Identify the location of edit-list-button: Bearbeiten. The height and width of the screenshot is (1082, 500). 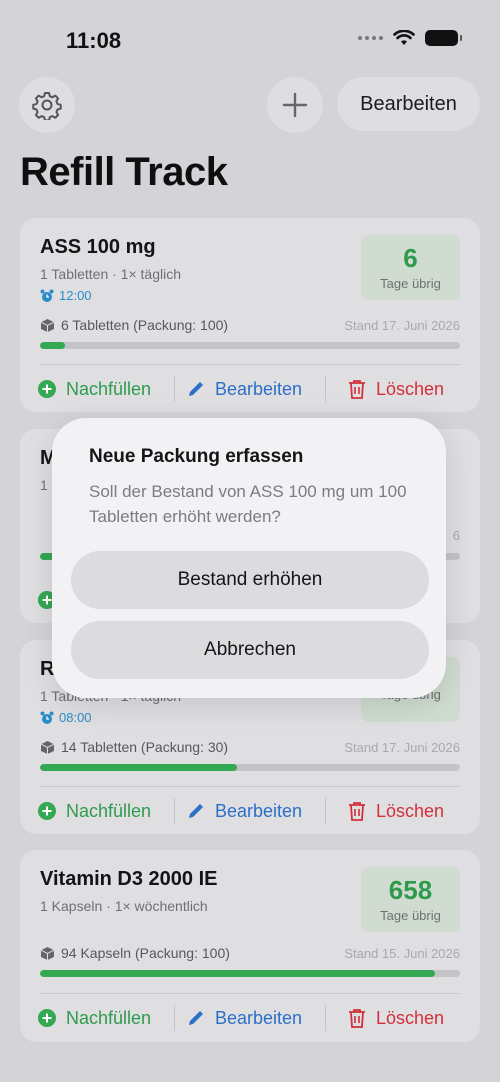
(408, 104).